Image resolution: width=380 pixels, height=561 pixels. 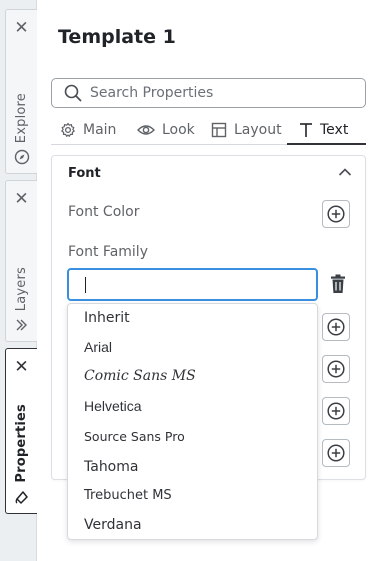 What do you see at coordinates (152, 93) in the screenshot?
I see `search-placeholder: Search Properties` at bounding box center [152, 93].